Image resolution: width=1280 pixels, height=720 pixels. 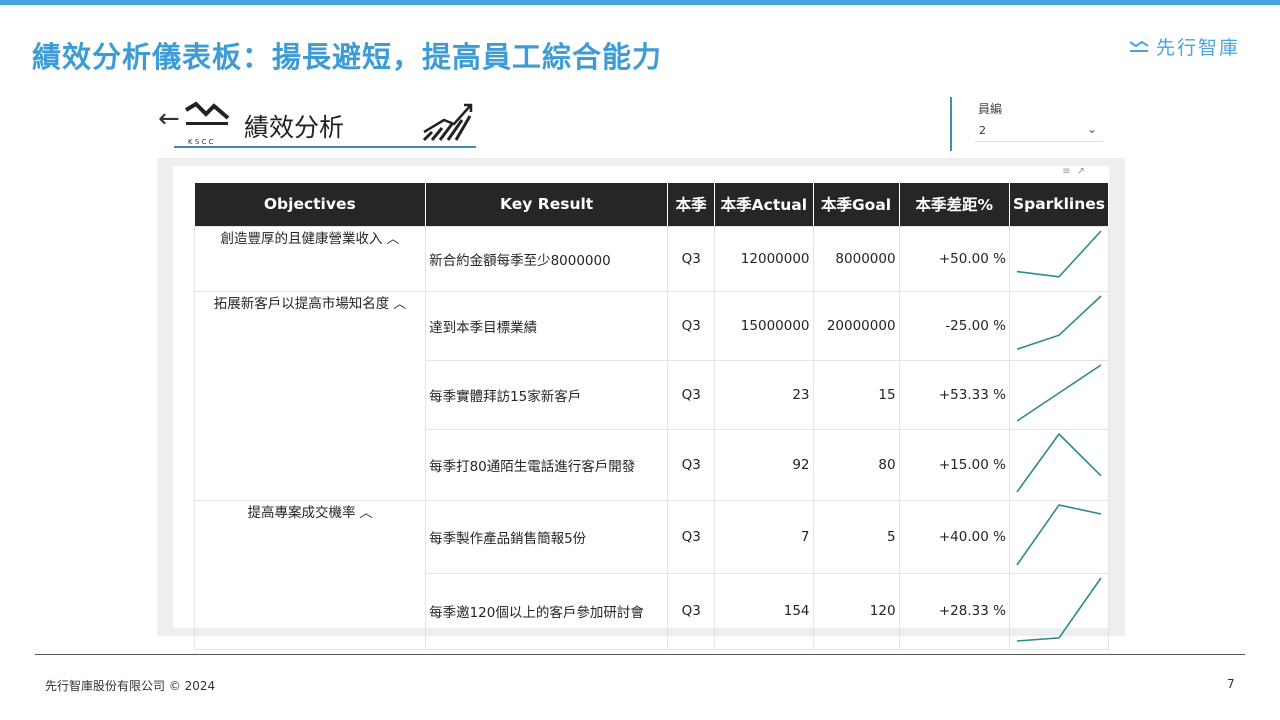 I want to click on gap-cell: +28.33 %, so click(x=954, y=611).